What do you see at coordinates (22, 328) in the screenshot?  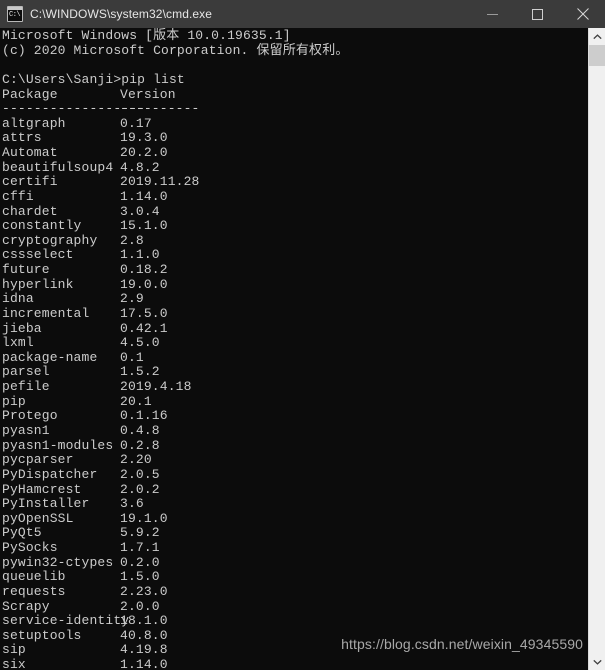 I see `package-name-cell: jieba` at bounding box center [22, 328].